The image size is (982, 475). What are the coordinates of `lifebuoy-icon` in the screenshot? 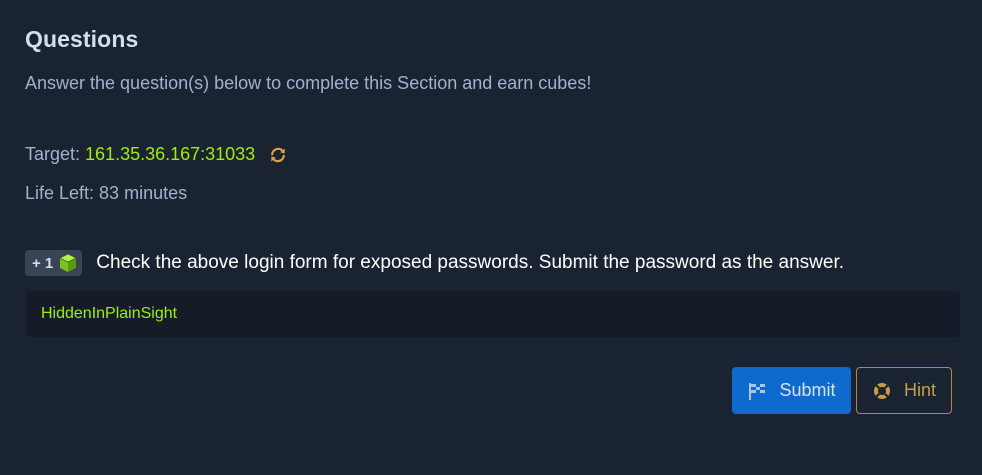 It's located at (882, 391).